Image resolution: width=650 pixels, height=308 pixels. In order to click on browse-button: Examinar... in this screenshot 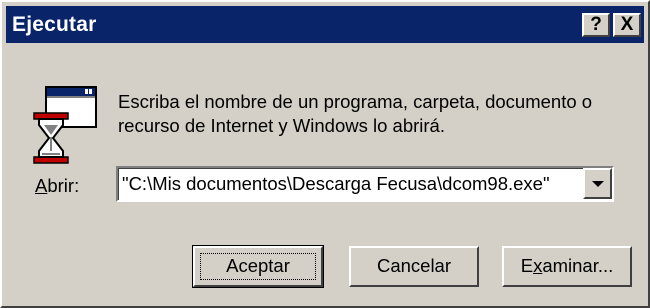, I will do `click(567, 266)`.